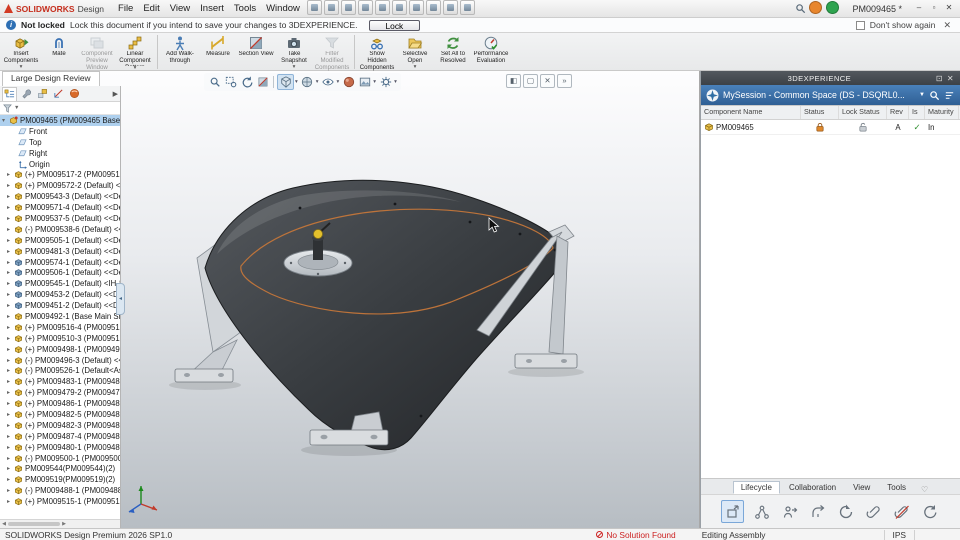 The image size is (960, 540). Describe the element at coordinates (450, 7) in the screenshot. I see `file-properties-icon` at that location.